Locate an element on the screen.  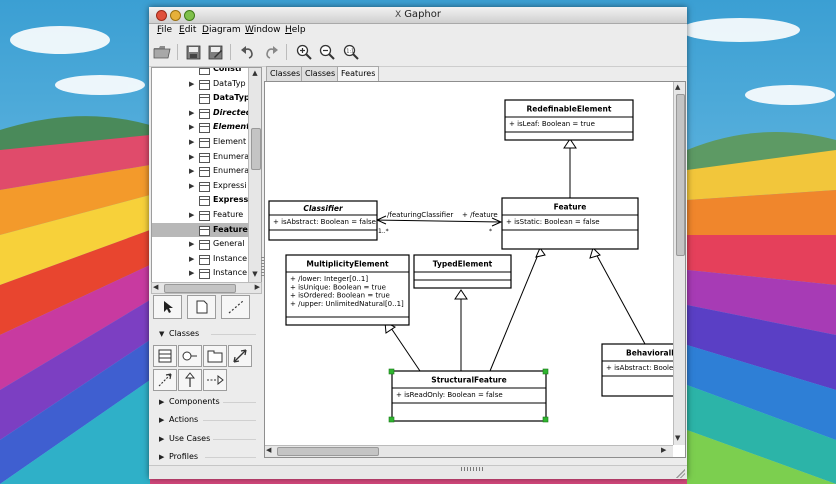
toolbox-section-profiles: ▶ Profiles is located at coordinates (178, 456).